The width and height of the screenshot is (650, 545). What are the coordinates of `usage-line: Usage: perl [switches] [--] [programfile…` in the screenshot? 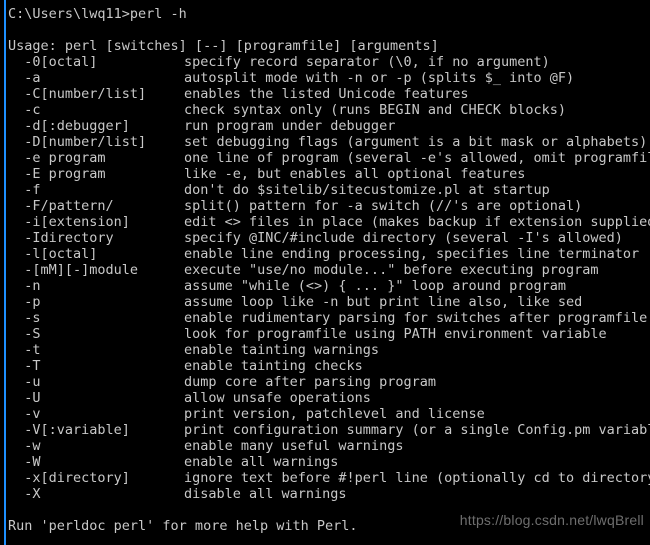 It's located at (223, 46).